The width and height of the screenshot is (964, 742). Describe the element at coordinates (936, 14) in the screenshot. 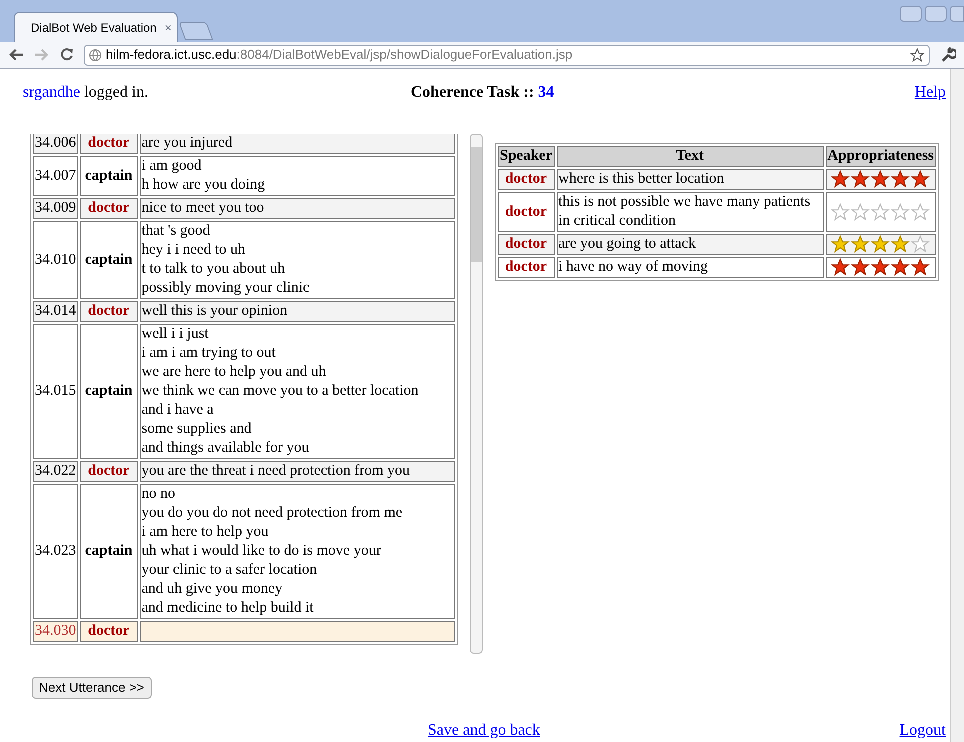

I see `maximize-button` at that location.